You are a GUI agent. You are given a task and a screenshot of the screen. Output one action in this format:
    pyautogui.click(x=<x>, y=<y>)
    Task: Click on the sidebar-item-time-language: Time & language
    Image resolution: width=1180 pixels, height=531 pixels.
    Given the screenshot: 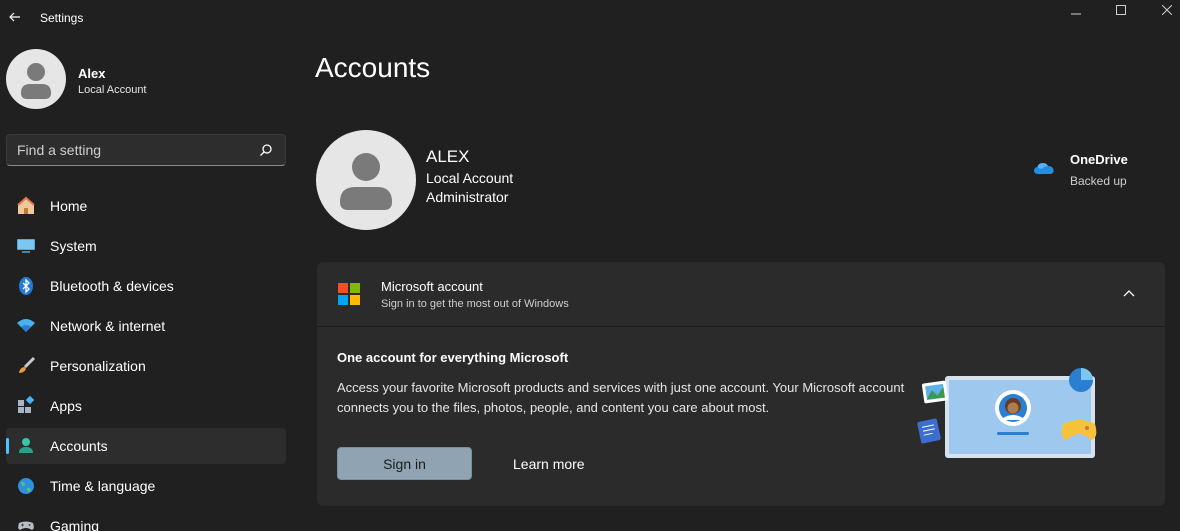 What is the action you would take?
    pyautogui.click(x=146, y=486)
    